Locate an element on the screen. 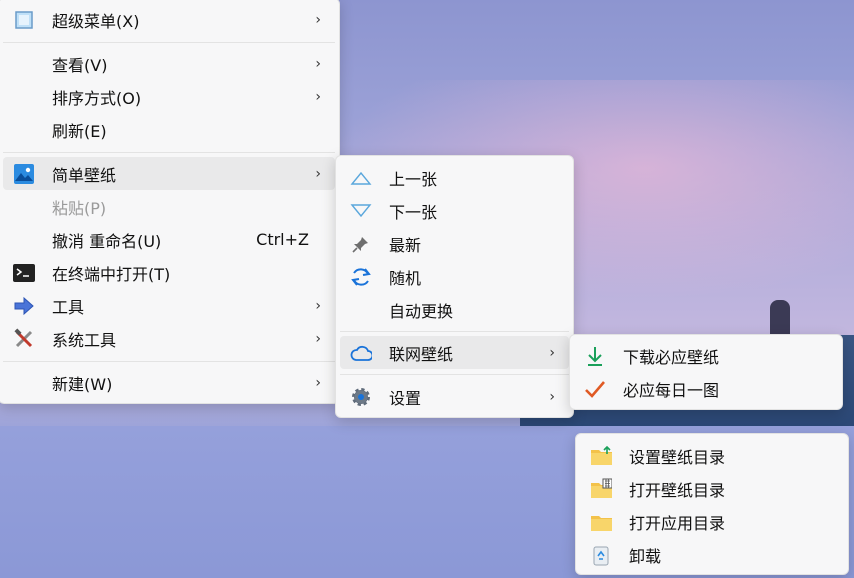 The width and height of the screenshot is (854, 578). menu-item-open-terminal: 在终端中打开(T) is located at coordinates (169, 272).